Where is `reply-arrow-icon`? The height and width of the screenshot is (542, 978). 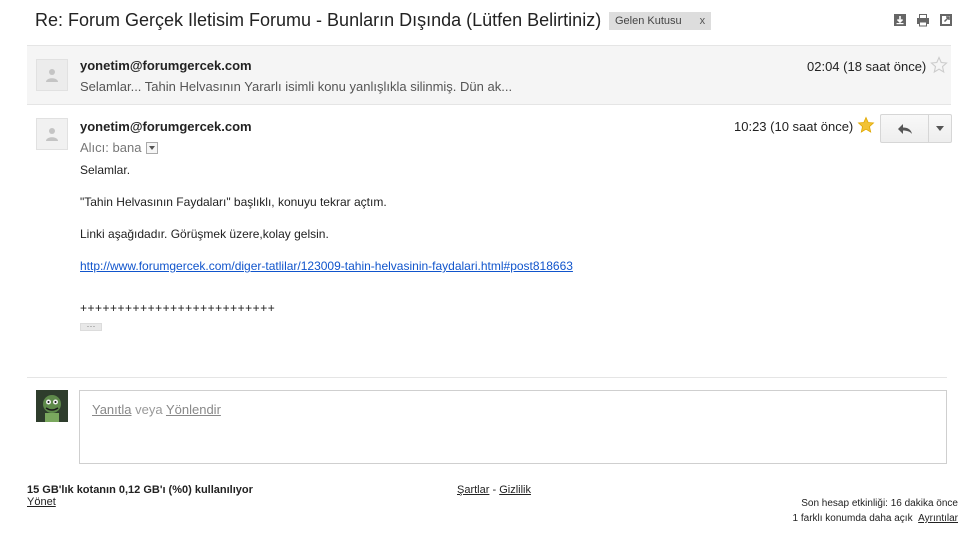 reply-arrow-icon is located at coordinates (904, 128).